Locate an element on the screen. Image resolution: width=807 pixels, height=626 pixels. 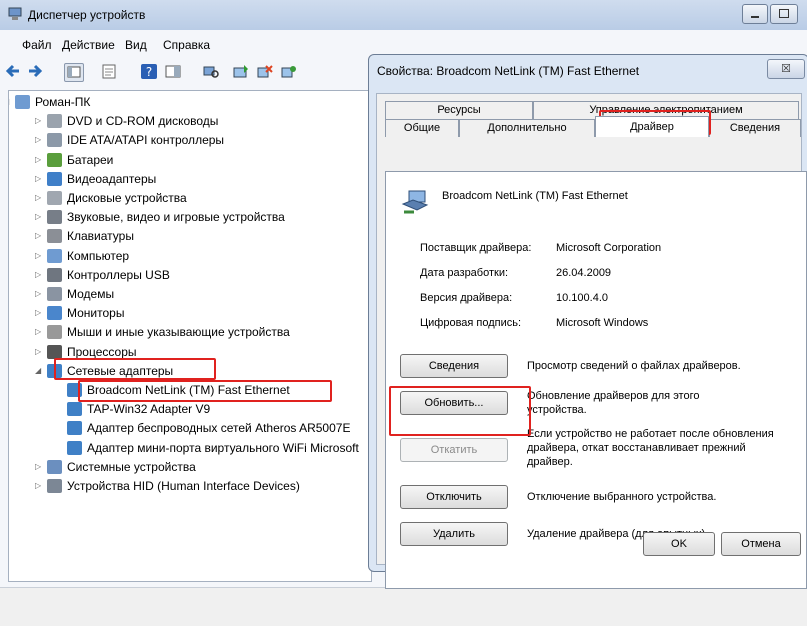
menu-action: Действие is located at coordinates (88, 45).